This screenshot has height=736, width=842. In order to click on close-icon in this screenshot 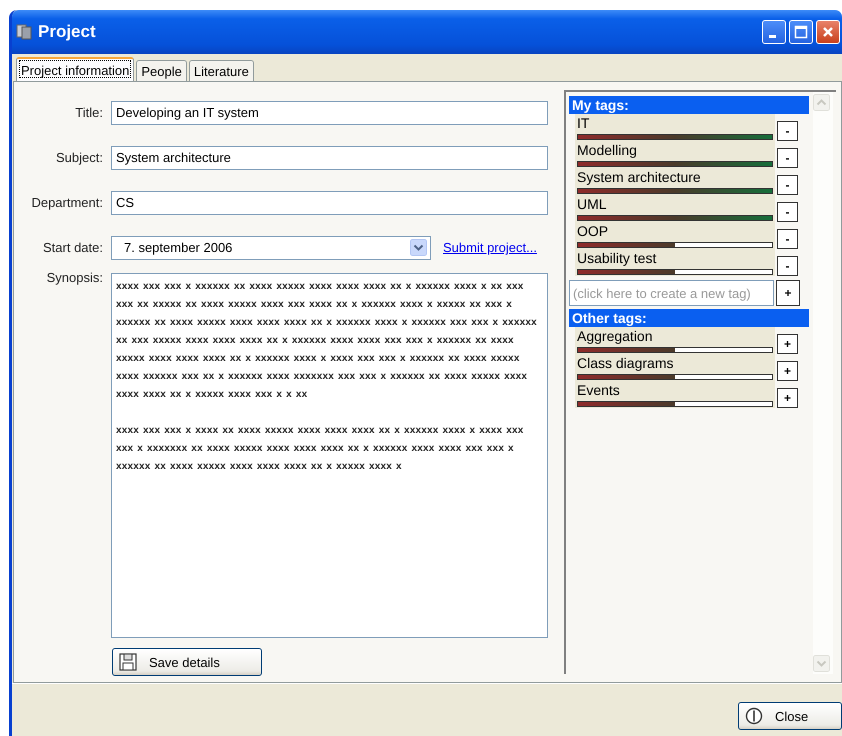, I will do `click(828, 32)`.